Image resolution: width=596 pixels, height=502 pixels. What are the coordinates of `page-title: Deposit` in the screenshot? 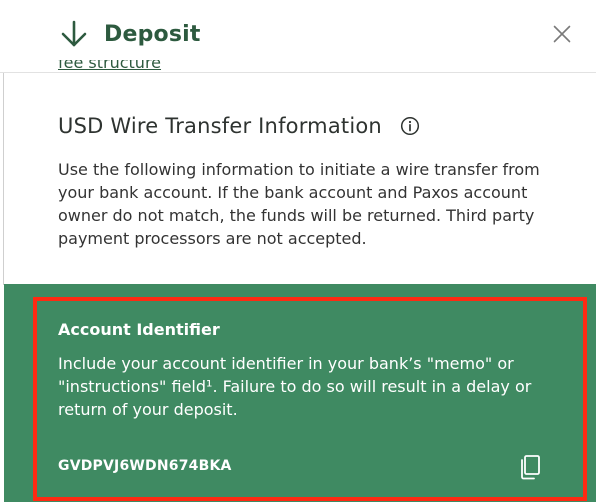 It's located at (152, 34).